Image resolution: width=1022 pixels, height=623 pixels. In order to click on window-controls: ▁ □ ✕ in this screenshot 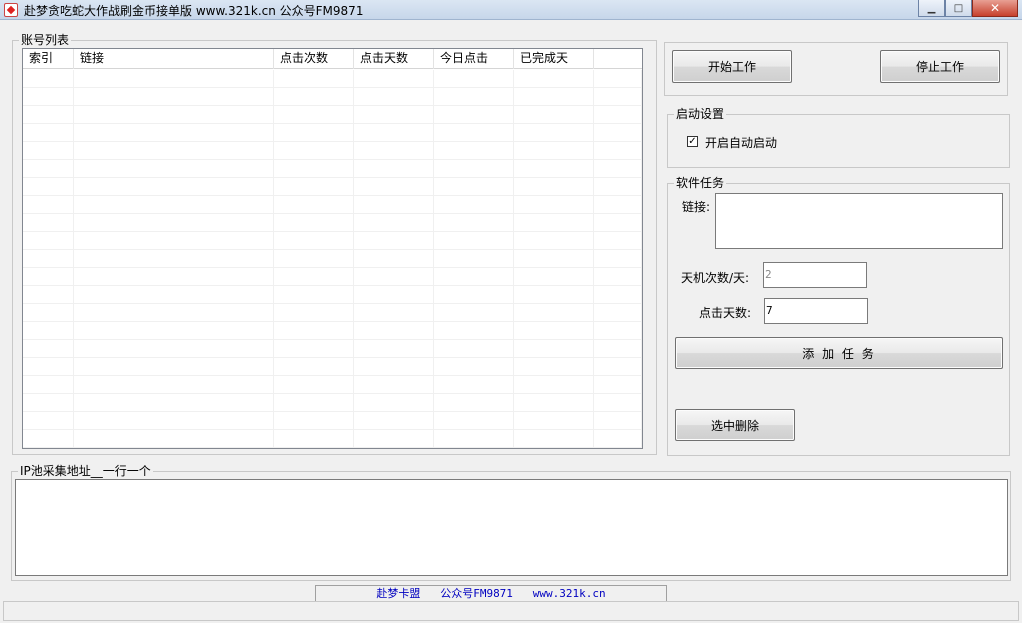, I will do `click(968, 8)`.